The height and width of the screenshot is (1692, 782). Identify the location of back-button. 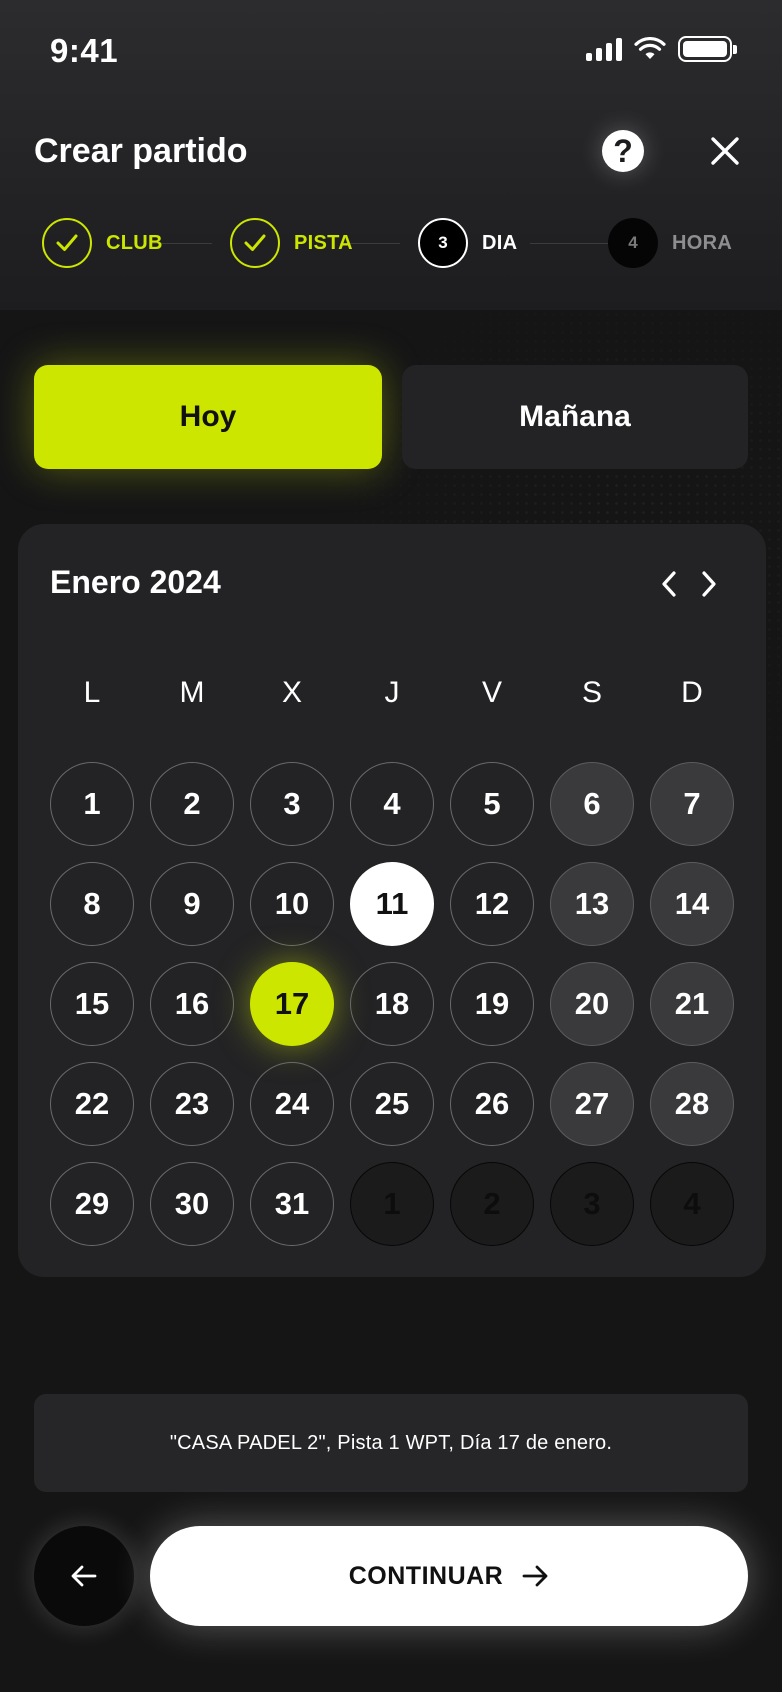
(84, 1576).